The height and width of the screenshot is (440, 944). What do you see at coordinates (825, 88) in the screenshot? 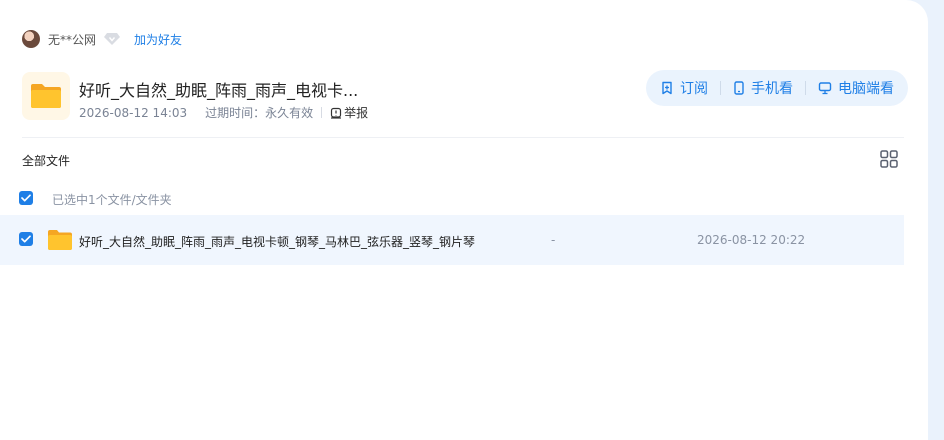
I see `monitor-icon` at bounding box center [825, 88].